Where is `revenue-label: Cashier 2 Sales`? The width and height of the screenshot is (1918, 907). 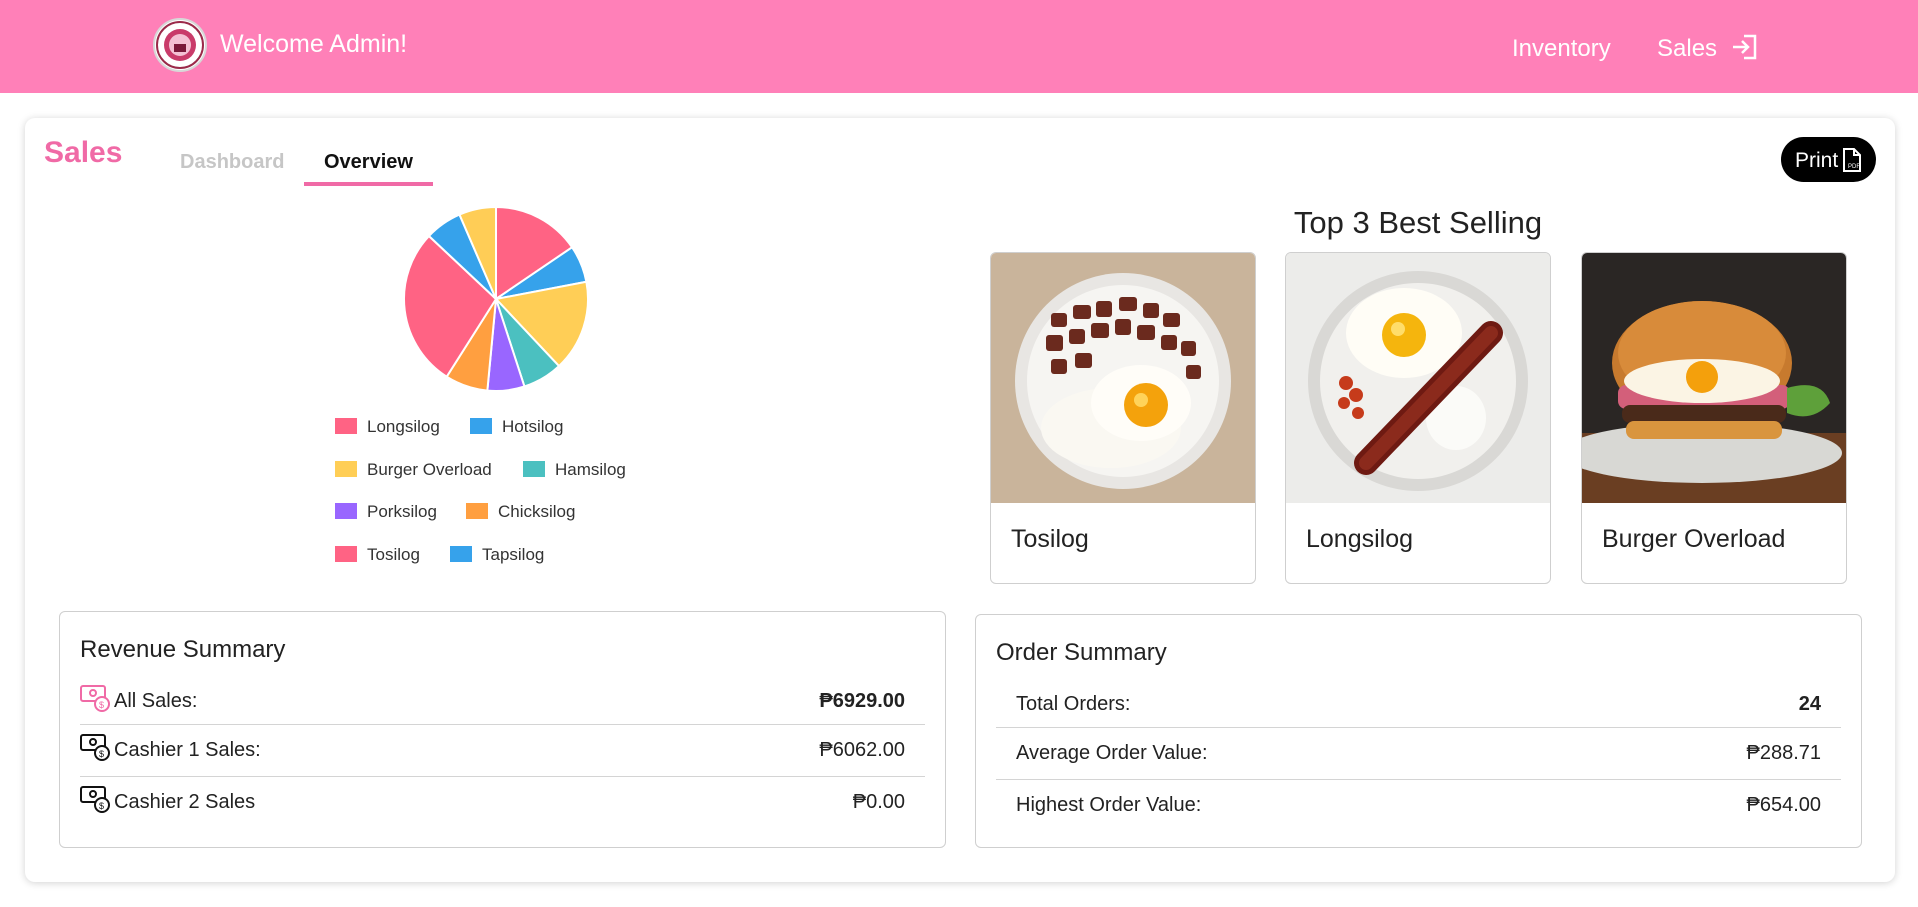
revenue-label: Cashier 2 Sales is located at coordinates (185, 802).